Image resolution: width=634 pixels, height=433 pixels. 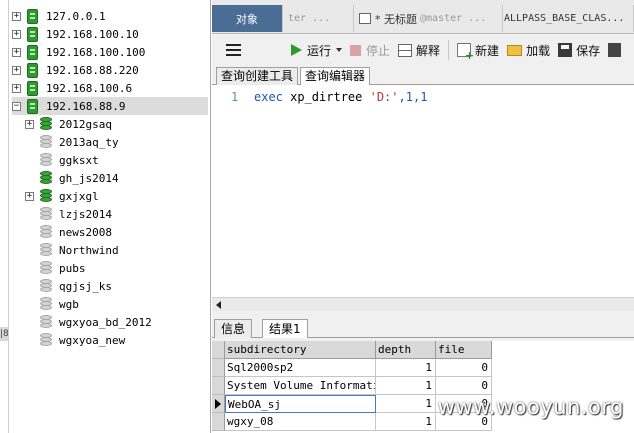 I want to click on play-icon, so click(x=296, y=50).